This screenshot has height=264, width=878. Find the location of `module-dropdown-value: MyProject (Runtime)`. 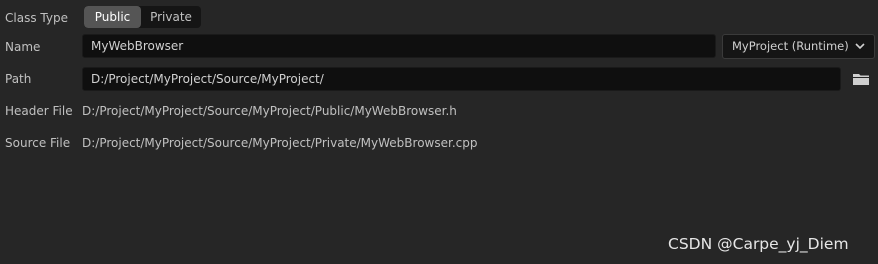

module-dropdown-value: MyProject (Runtime) is located at coordinates (790, 46).